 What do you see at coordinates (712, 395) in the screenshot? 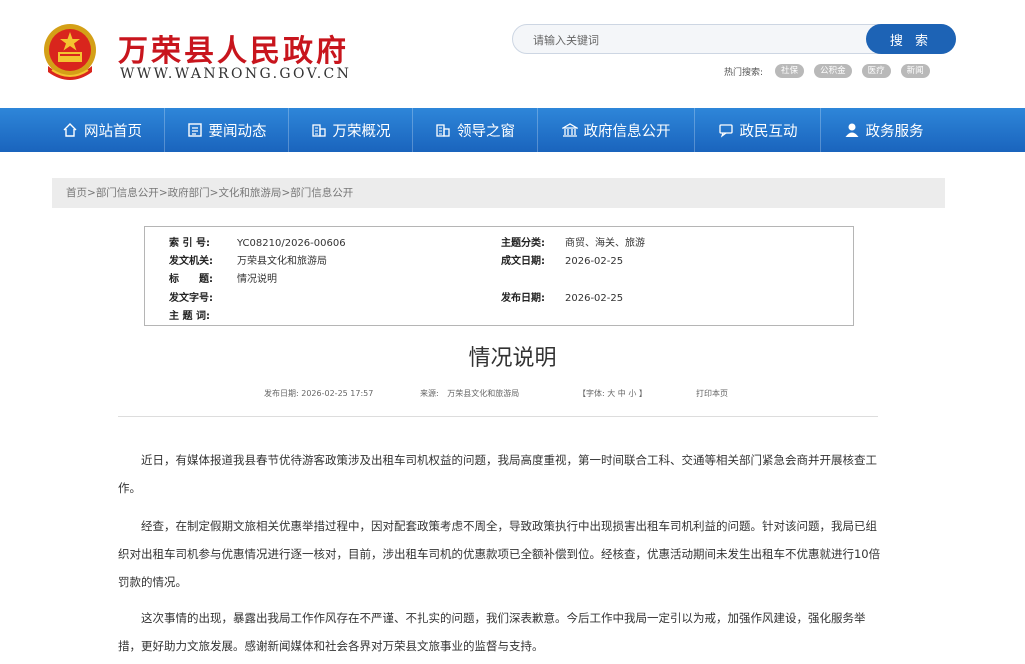
I see `print-link: 打印本页` at bounding box center [712, 395].